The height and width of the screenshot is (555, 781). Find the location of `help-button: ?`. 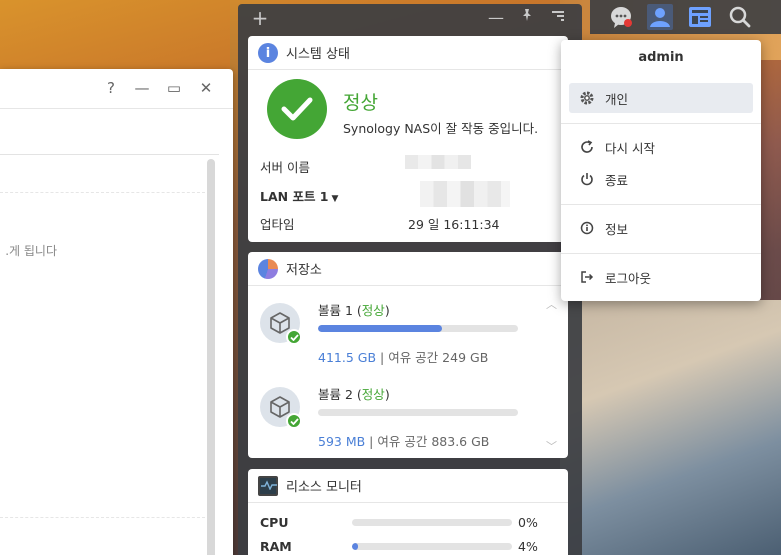

help-button: ? is located at coordinates (111, 88).